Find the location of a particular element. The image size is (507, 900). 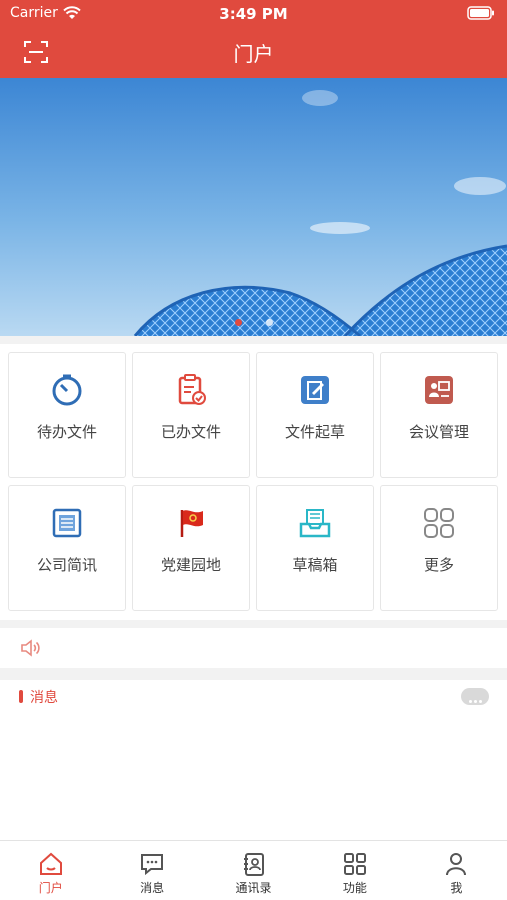

tile-party-building: 党建园地 is located at coordinates (191, 548).